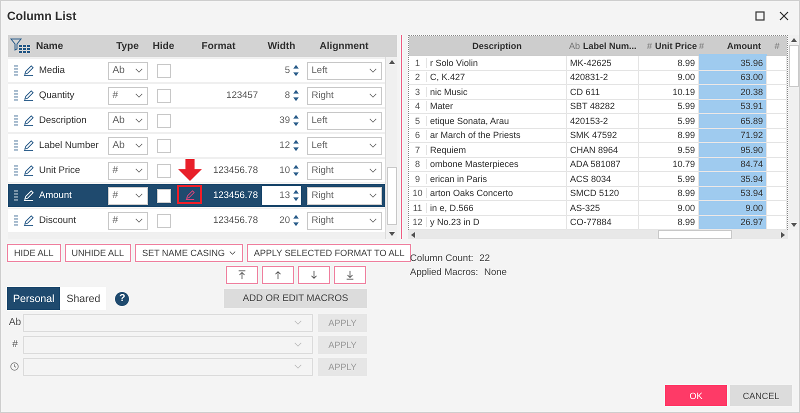 This screenshot has height=413, width=800. Describe the element at coordinates (164, 46) in the screenshot. I see `column-header: Hide` at that location.